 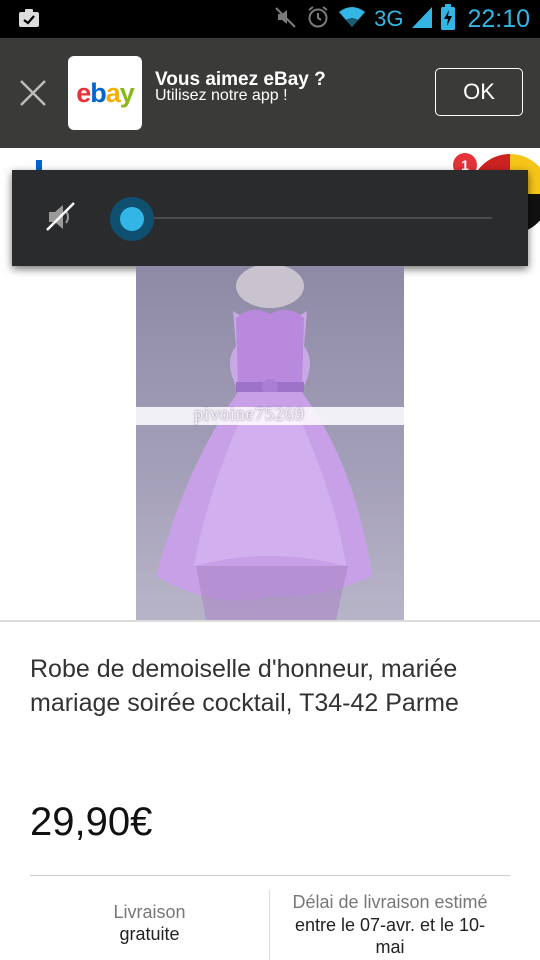 What do you see at coordinates (479, 92) in the screenshot?
I see `ok-button: OK` at bounding box center [479, 92].